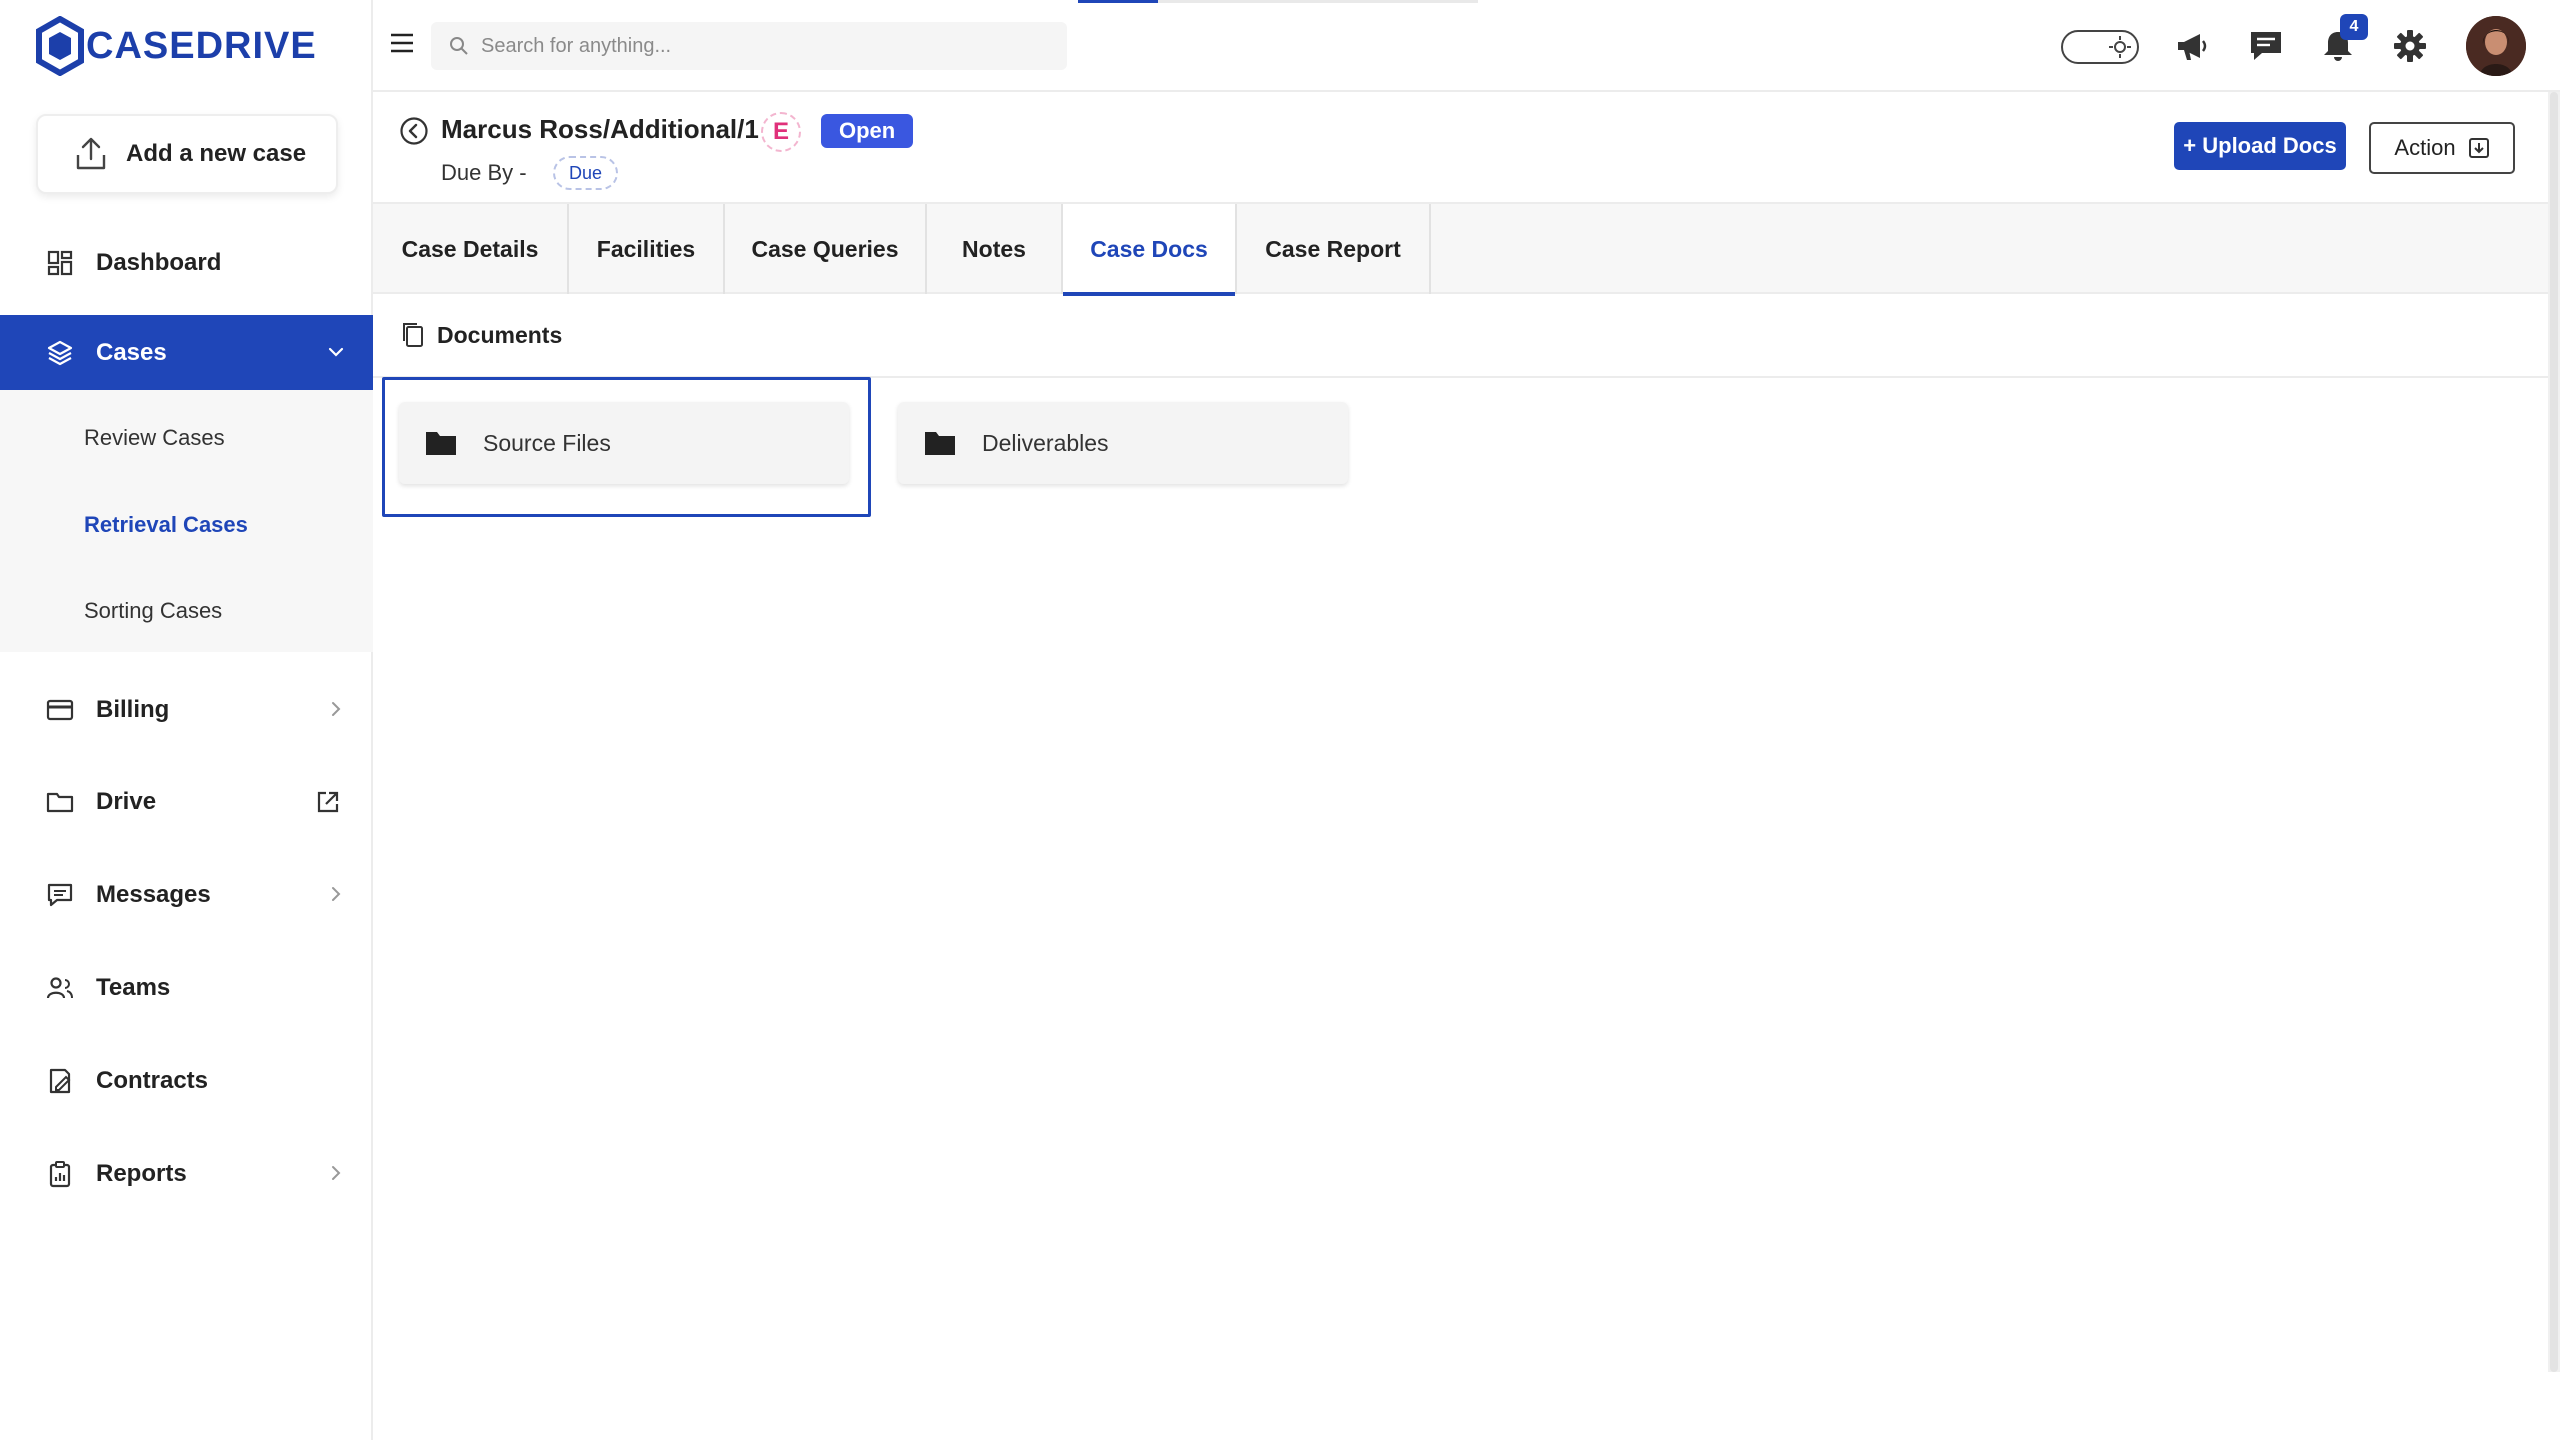  I want to click on upload-icon, so click(91, 153).